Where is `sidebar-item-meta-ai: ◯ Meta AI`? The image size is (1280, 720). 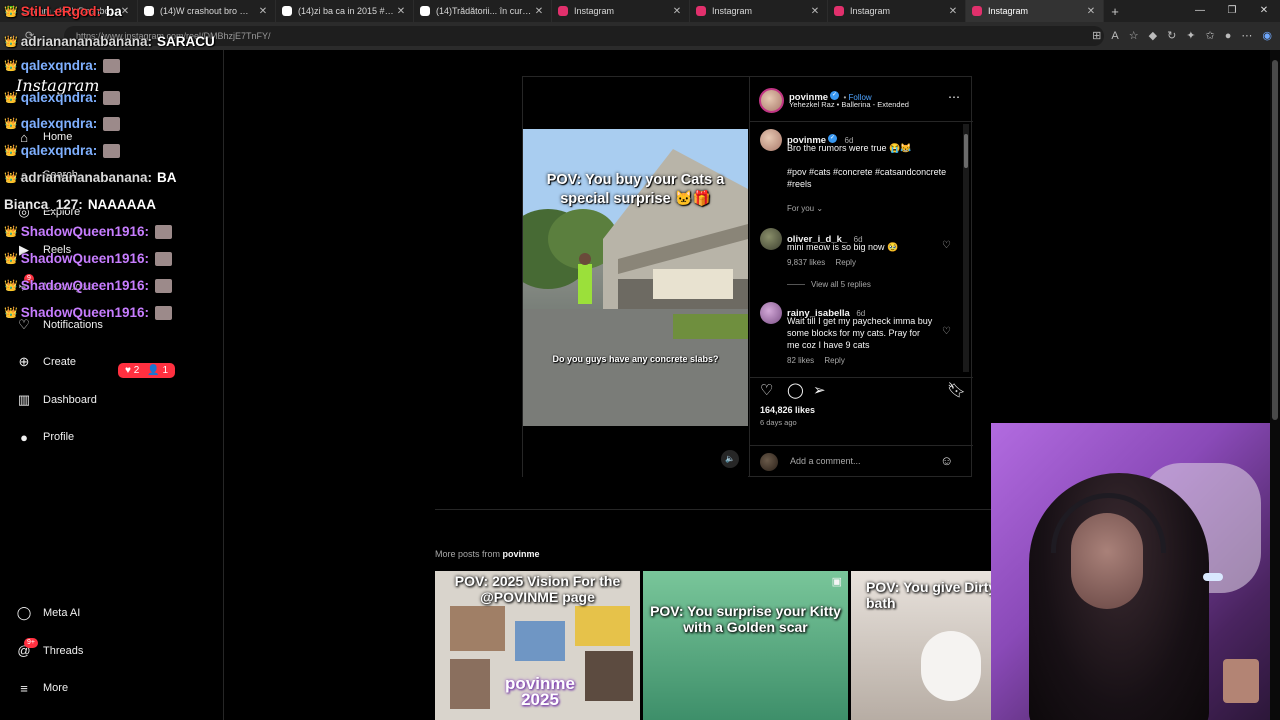 sidebar-item-meta-ai: ◯ Meta AI is located at coordinates (48, 613).